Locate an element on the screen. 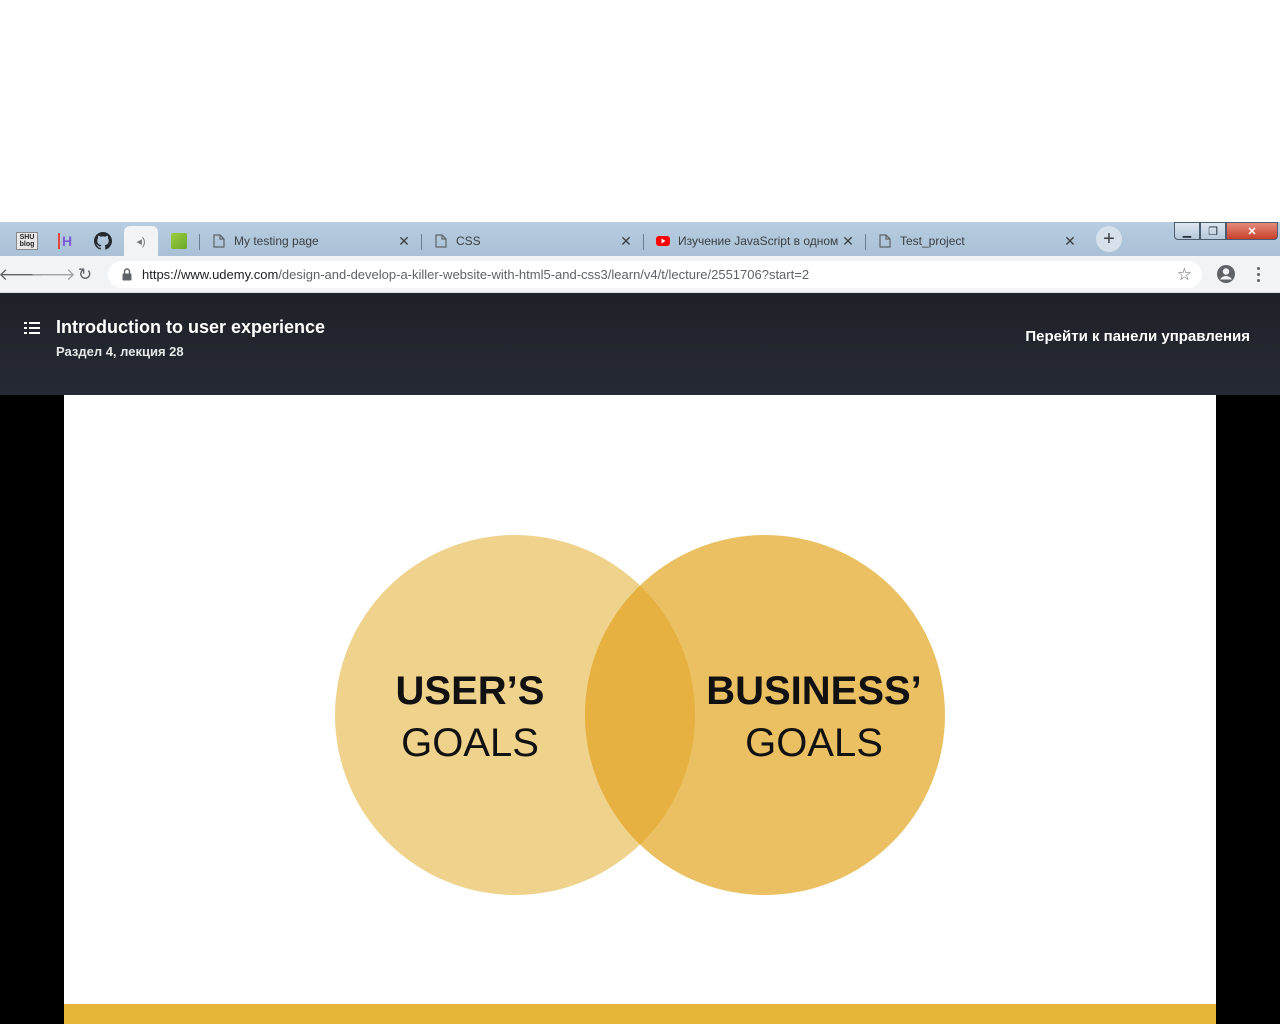 This screenshot has width=1280, height=1024. business-goals-label: BUSINESS’ GOALS is located at coordinates (814, 717).